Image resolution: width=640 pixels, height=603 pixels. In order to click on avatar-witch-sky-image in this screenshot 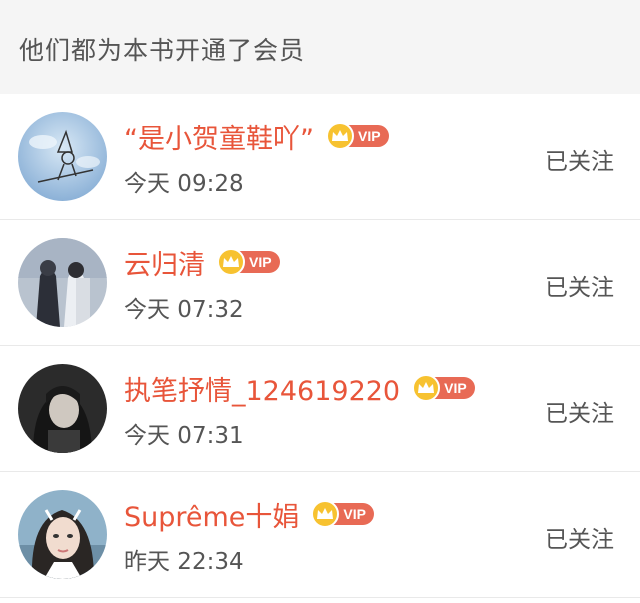, I will do `click(62, 156)`.